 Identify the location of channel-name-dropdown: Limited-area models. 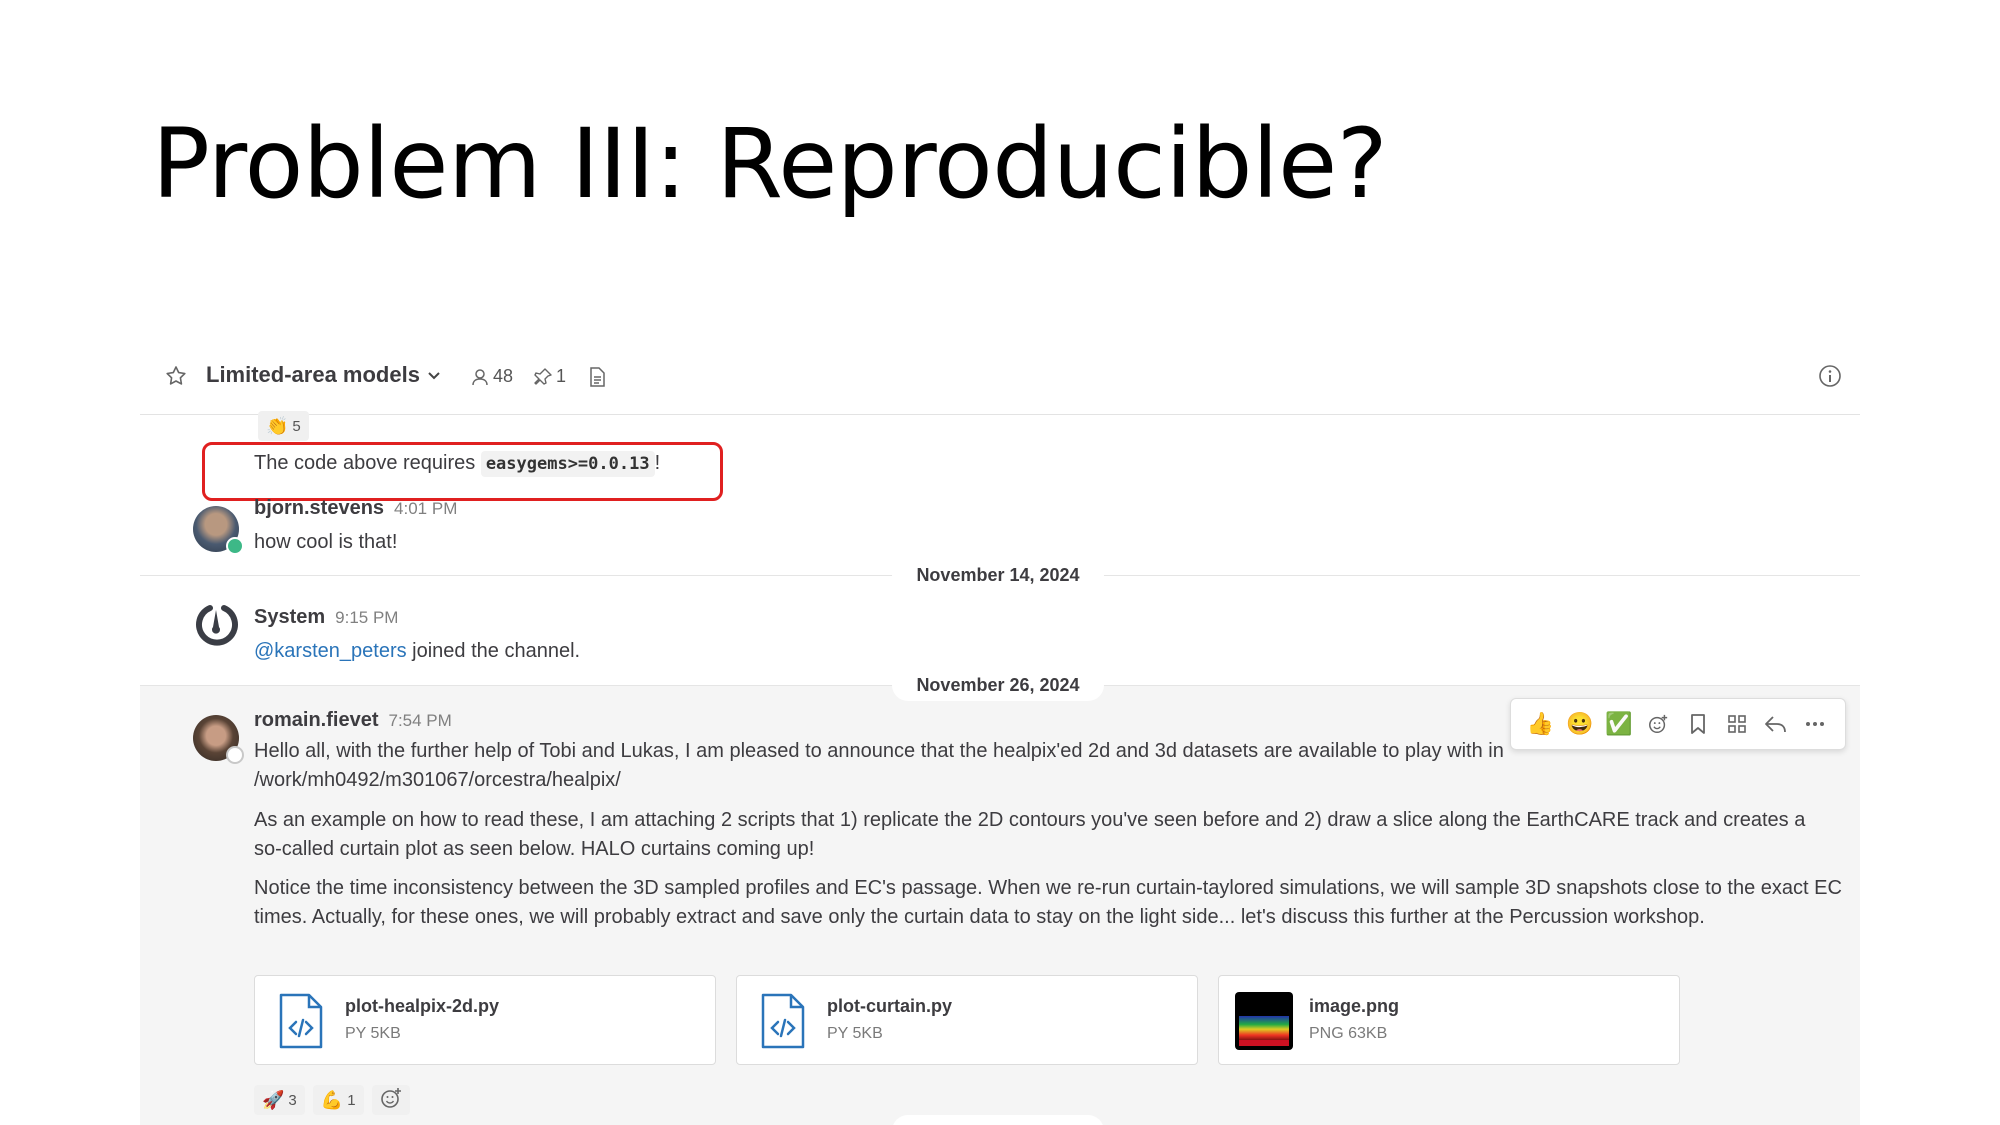
(324, 375).